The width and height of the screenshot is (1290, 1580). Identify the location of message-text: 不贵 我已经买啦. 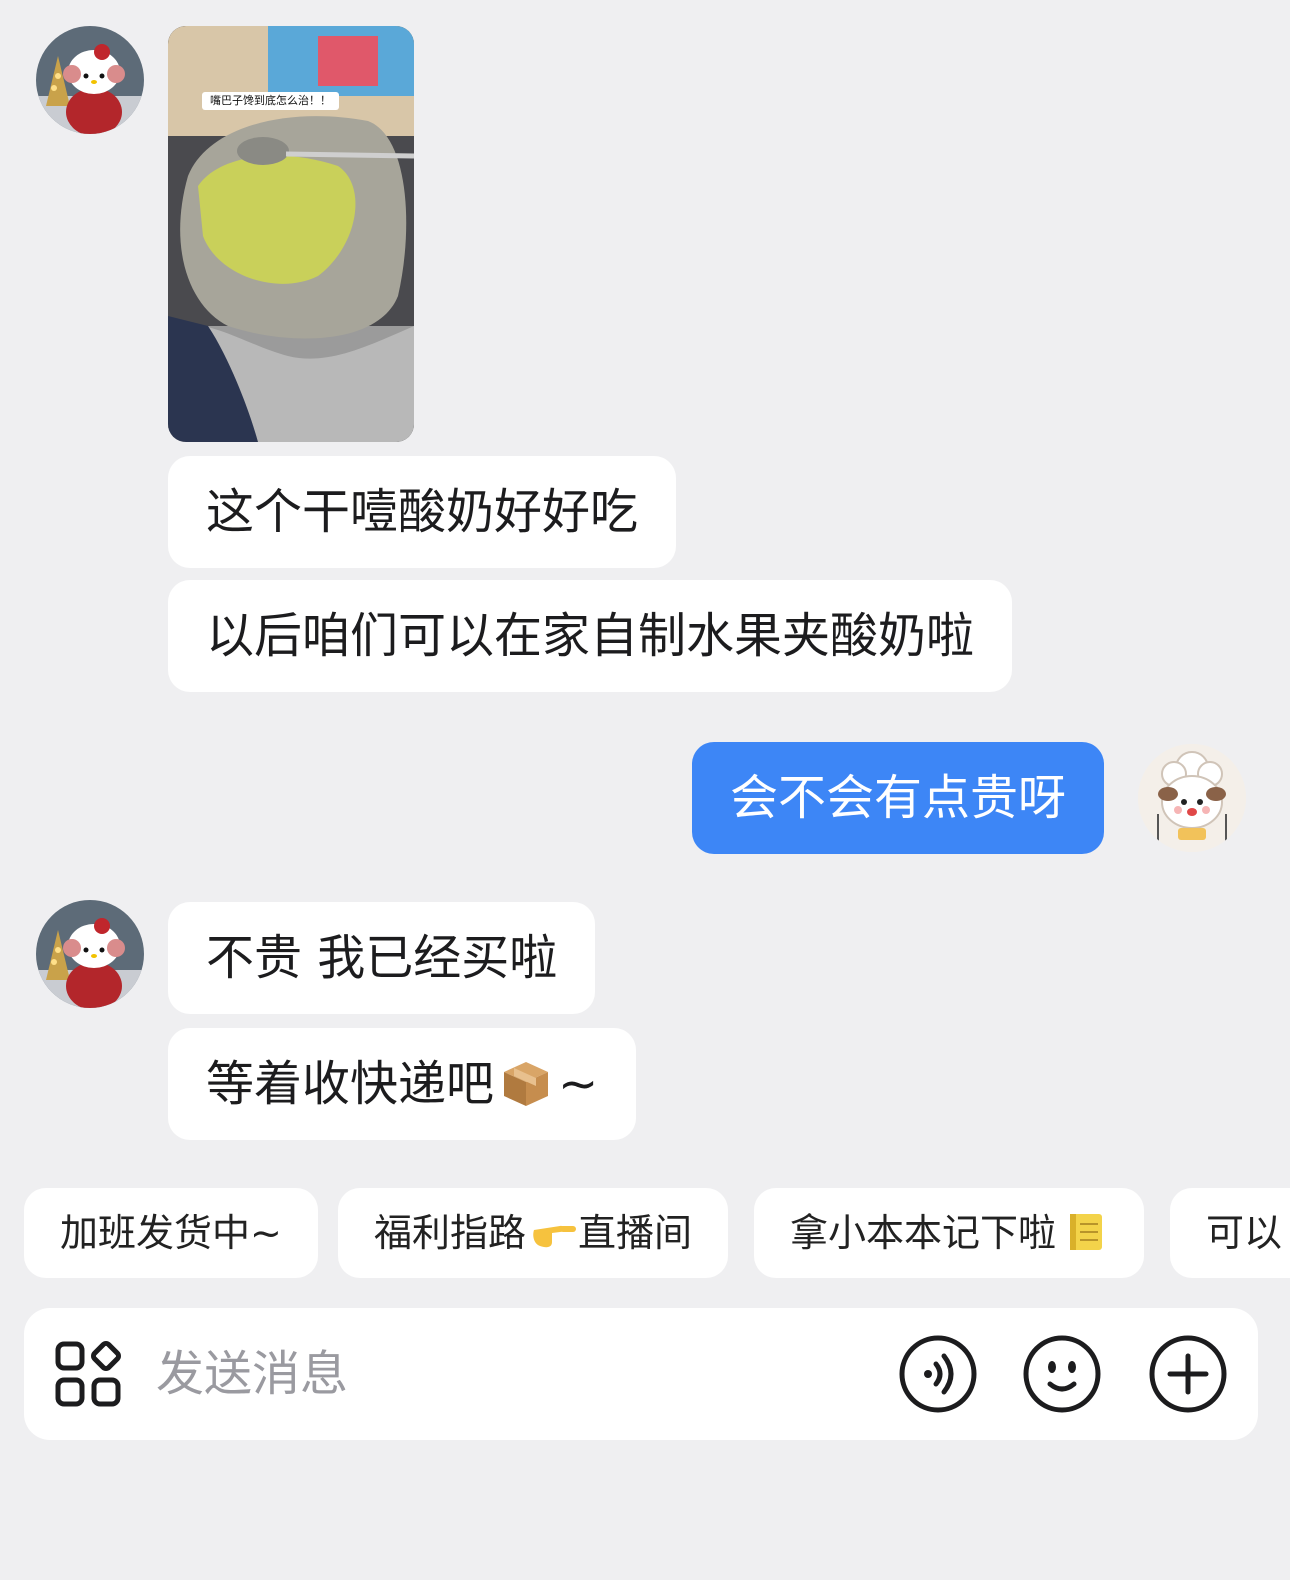
(382, 958).